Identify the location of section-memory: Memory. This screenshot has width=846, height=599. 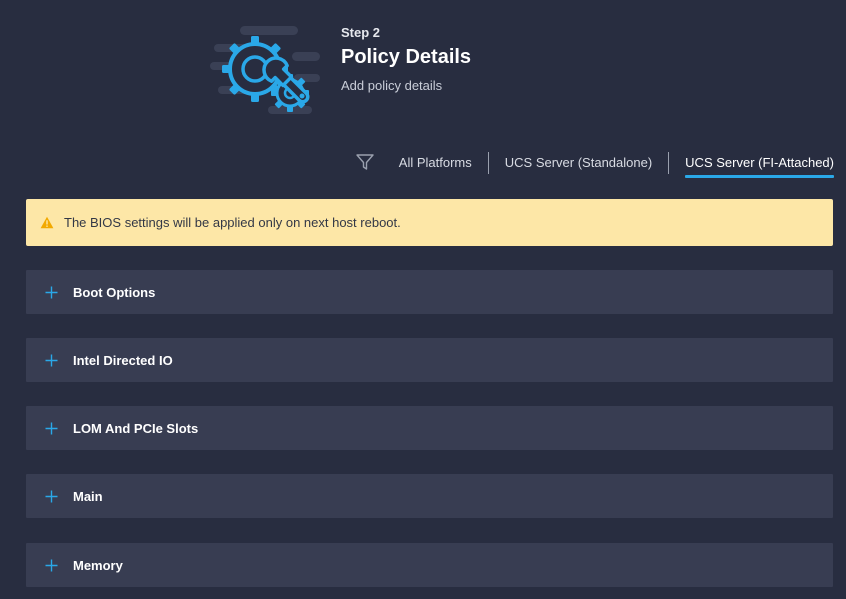
(429, 565).